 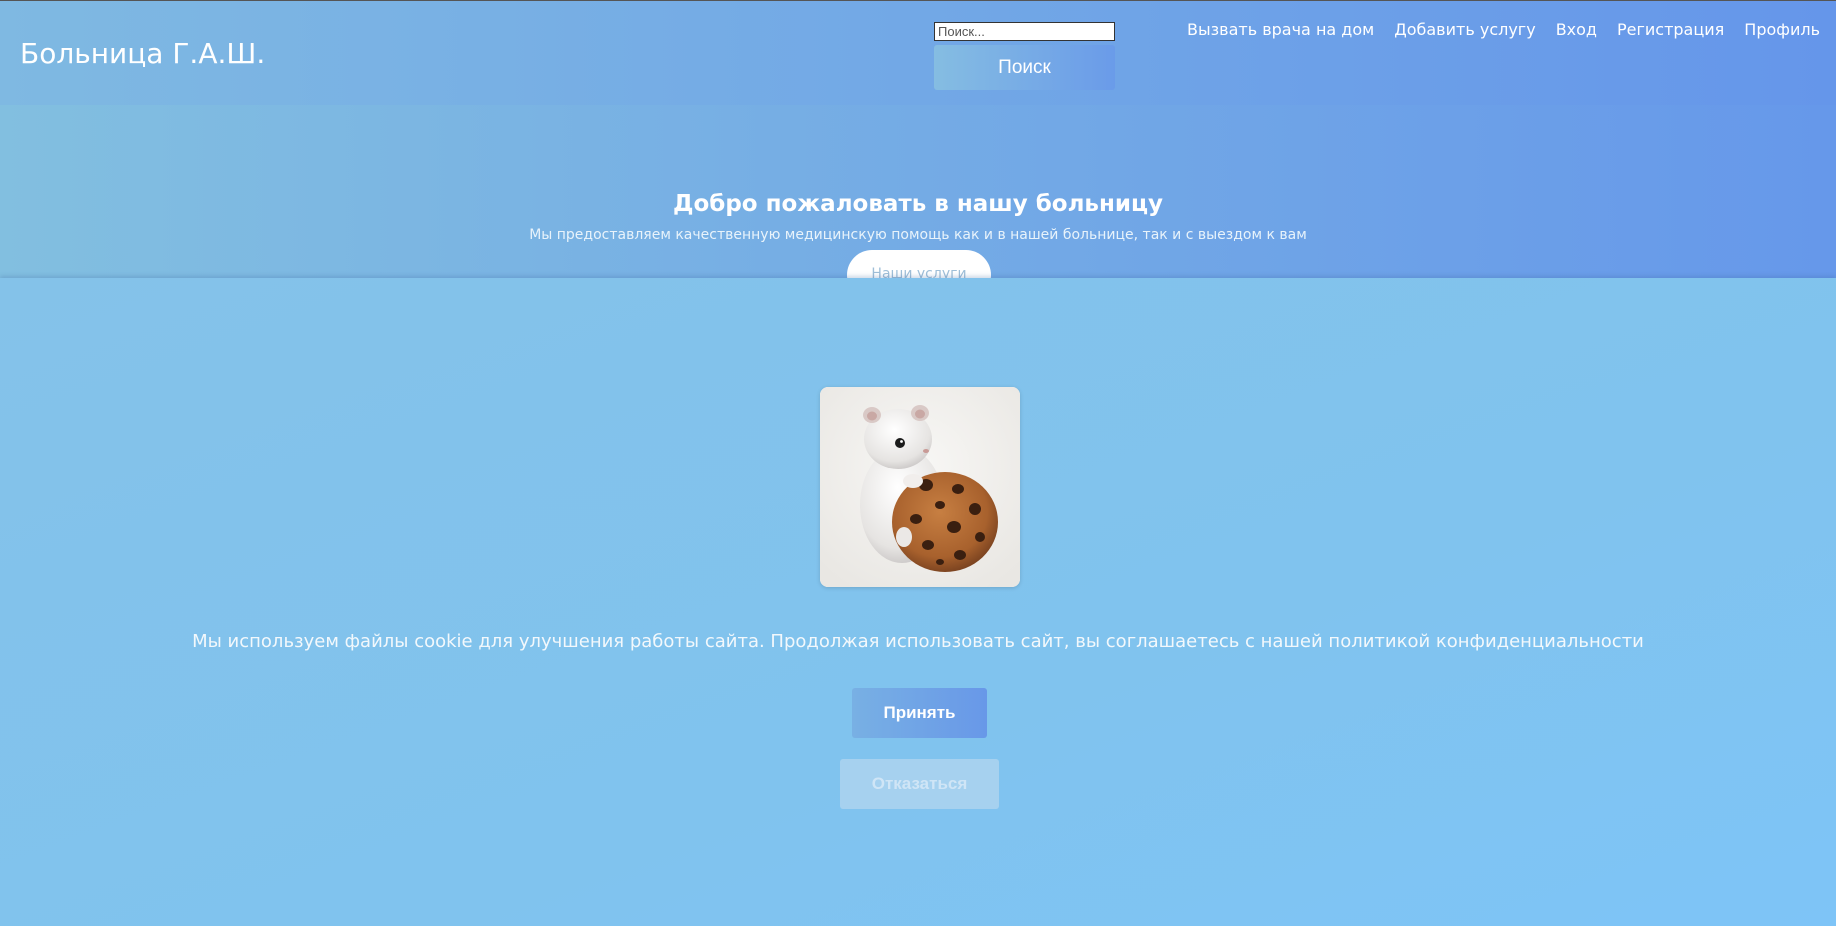 I want to click on hamster-cookie-illustration, so click(x=920, y=487).